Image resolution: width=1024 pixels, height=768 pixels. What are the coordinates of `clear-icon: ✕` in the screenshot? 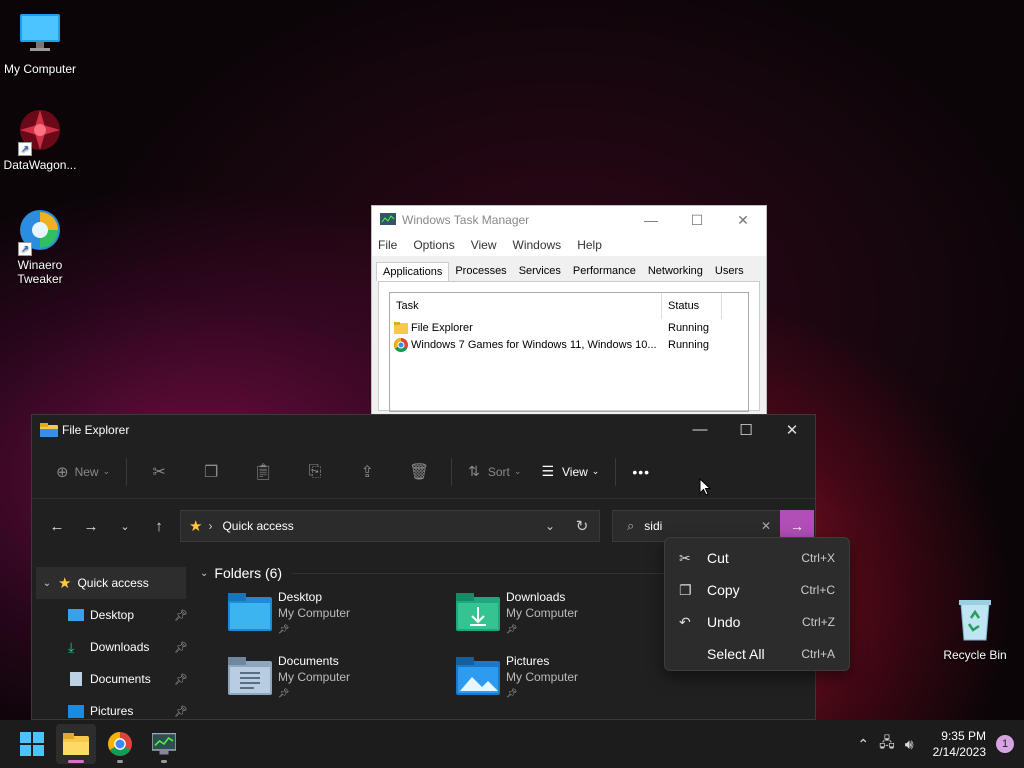 It's located at (766, 526).